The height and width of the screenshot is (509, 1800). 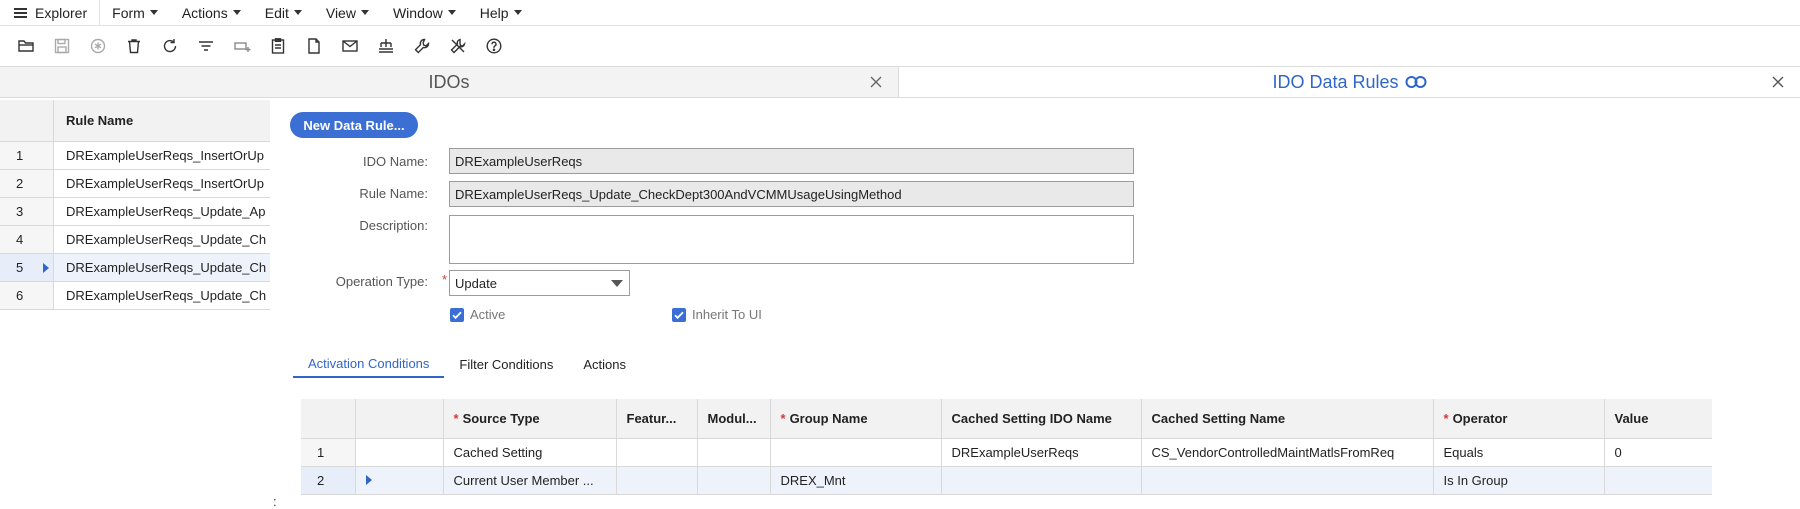 What do you see at coordinates (211, 13) in the screenshot?
I see `menu-actions: Actions` at bounding box center [211, 13].